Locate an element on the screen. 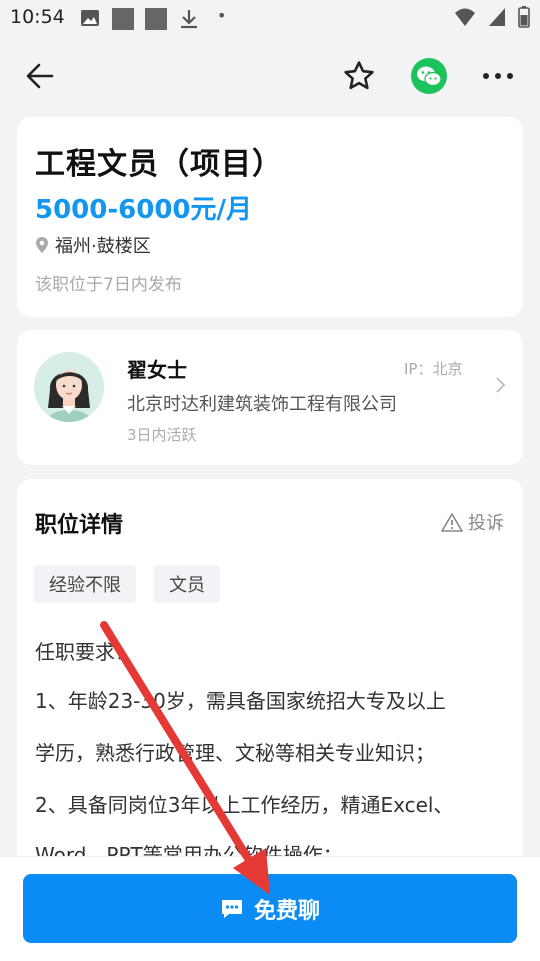 The image size is (540, 961). gallery-icon is located at coordinates (90, 18).